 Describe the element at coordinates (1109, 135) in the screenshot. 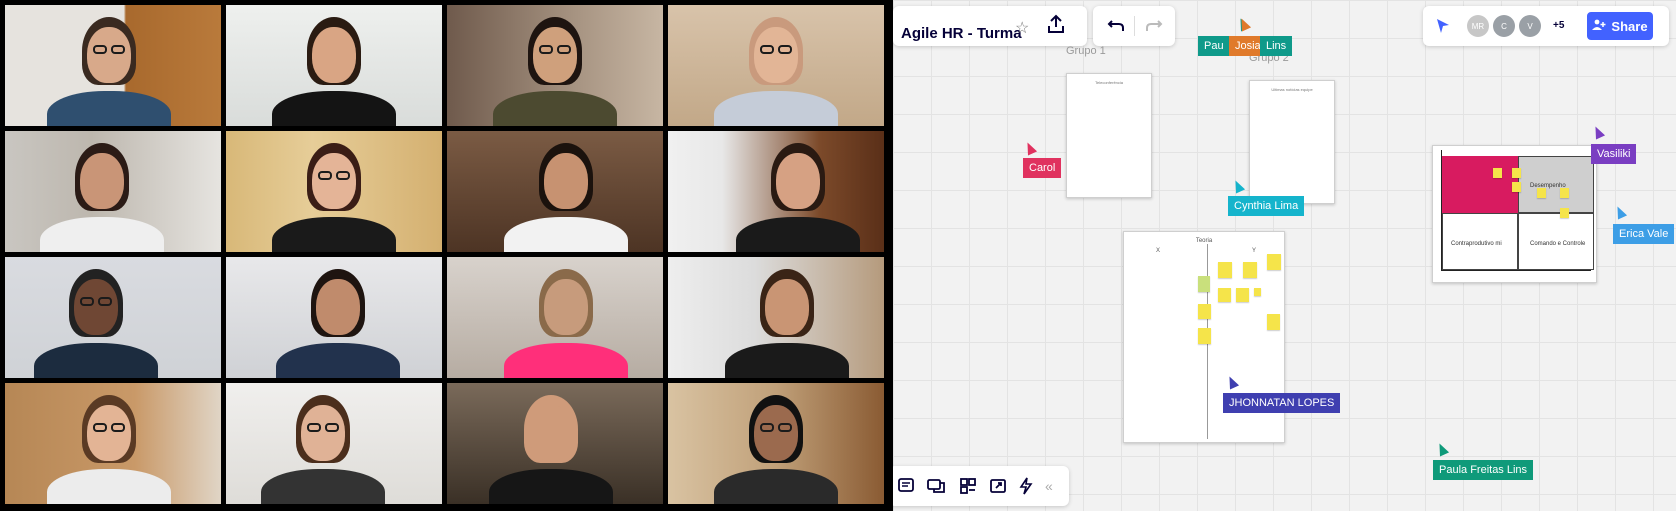

I see `document-card-1: Teleconferência` at that location.